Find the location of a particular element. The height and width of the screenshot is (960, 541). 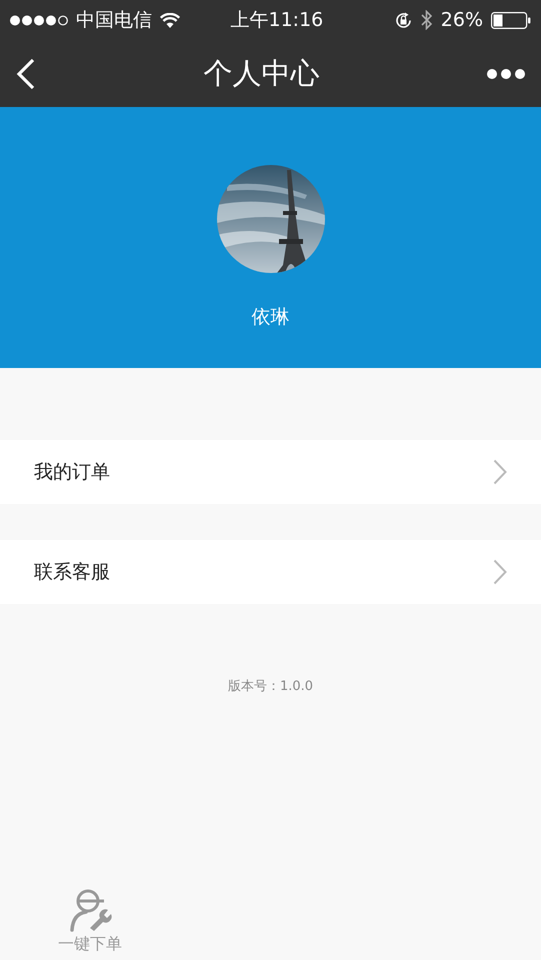

carrier-name: 中国电信 is located at coordinates (114, 20).